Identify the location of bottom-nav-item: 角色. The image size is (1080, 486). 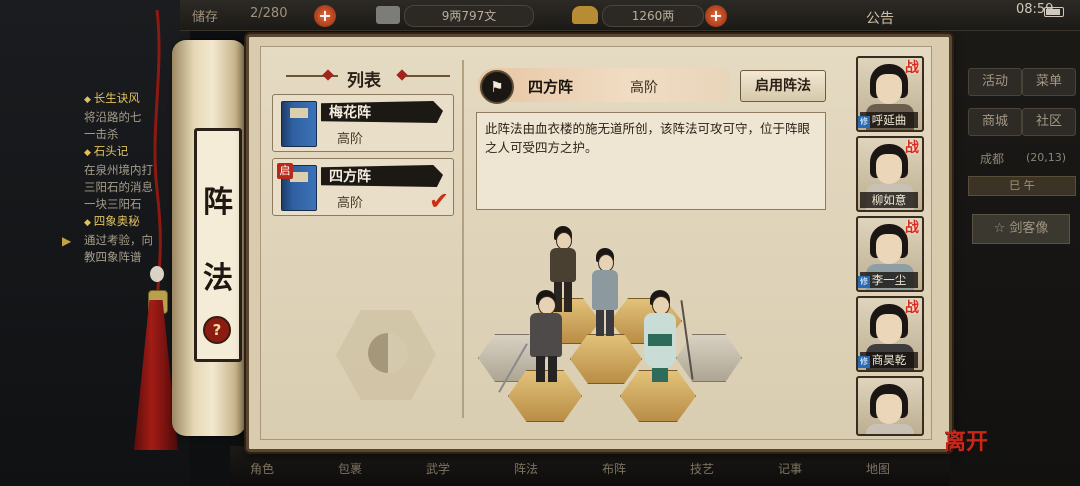
(262, 468).